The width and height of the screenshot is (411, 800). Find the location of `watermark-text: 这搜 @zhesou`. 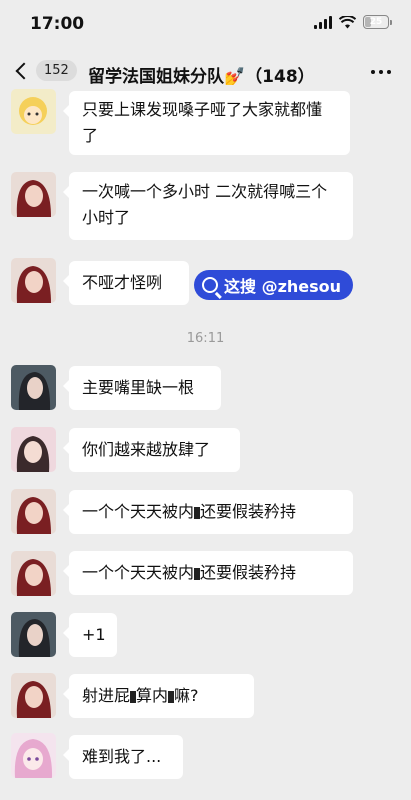

watermark-text: 这搜 @zhesou is located at coordinates (283, 286).